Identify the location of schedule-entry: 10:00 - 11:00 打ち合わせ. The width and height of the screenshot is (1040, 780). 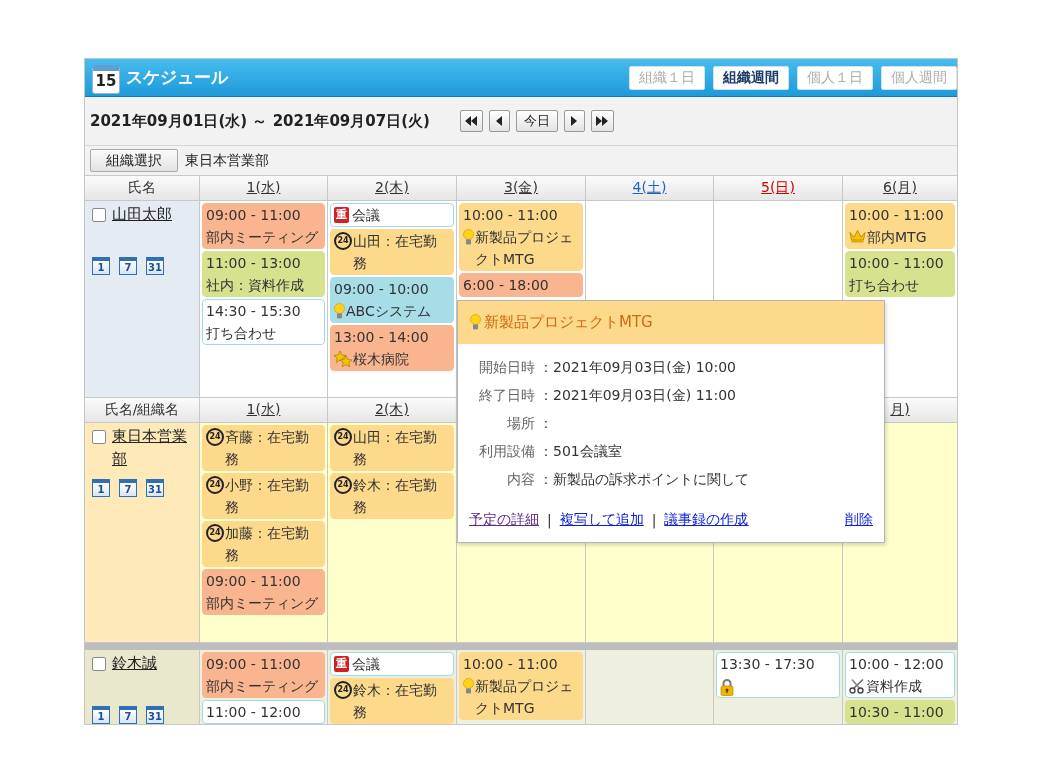
(900, 274).